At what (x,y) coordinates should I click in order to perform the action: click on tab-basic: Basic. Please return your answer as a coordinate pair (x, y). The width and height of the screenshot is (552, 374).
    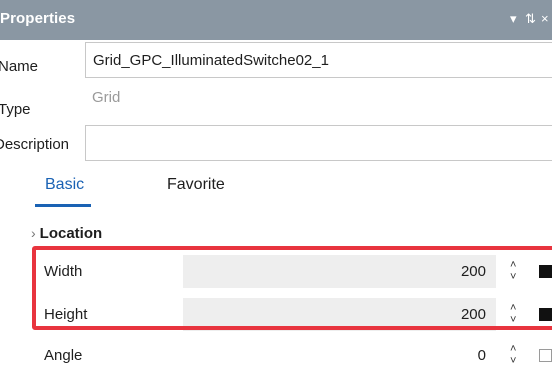
    Looking at the image, I should click on (64, 185).